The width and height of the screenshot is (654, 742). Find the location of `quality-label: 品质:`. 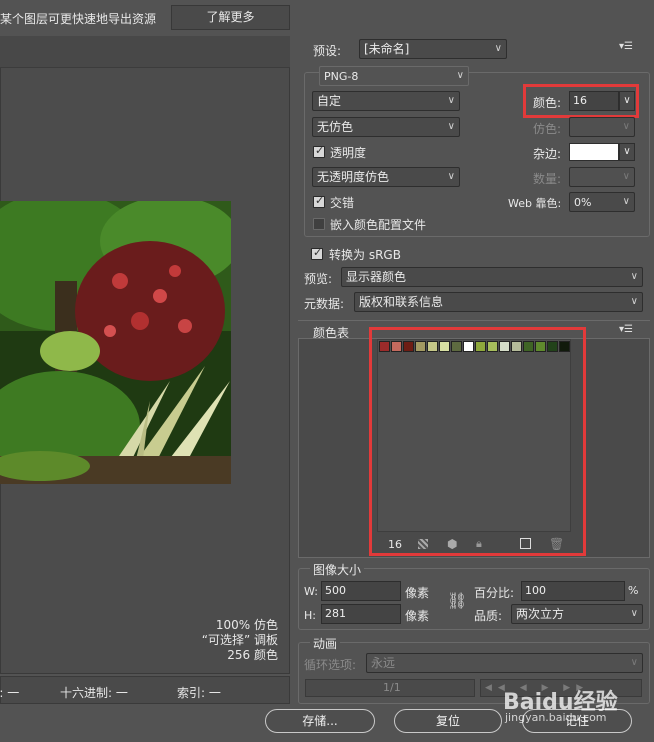

quality-label: 品质: is located at coordinates (488, 616).